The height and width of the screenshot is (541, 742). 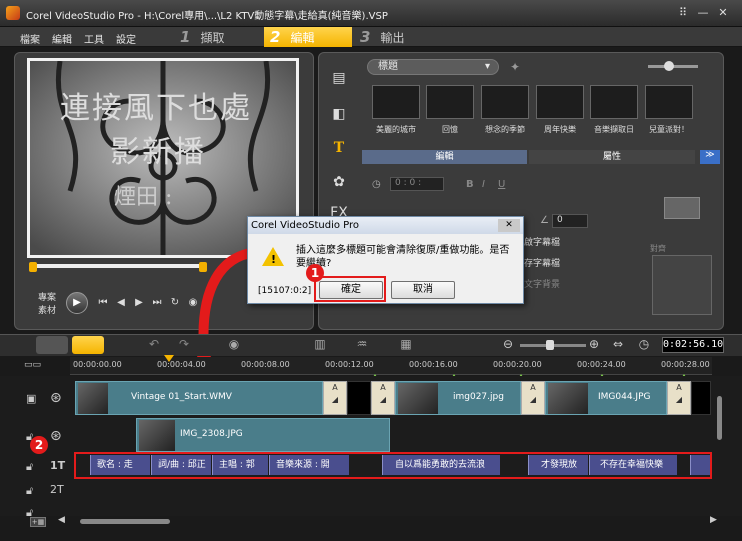 I want to click on step-number: 3, so click(x=365, y=37).